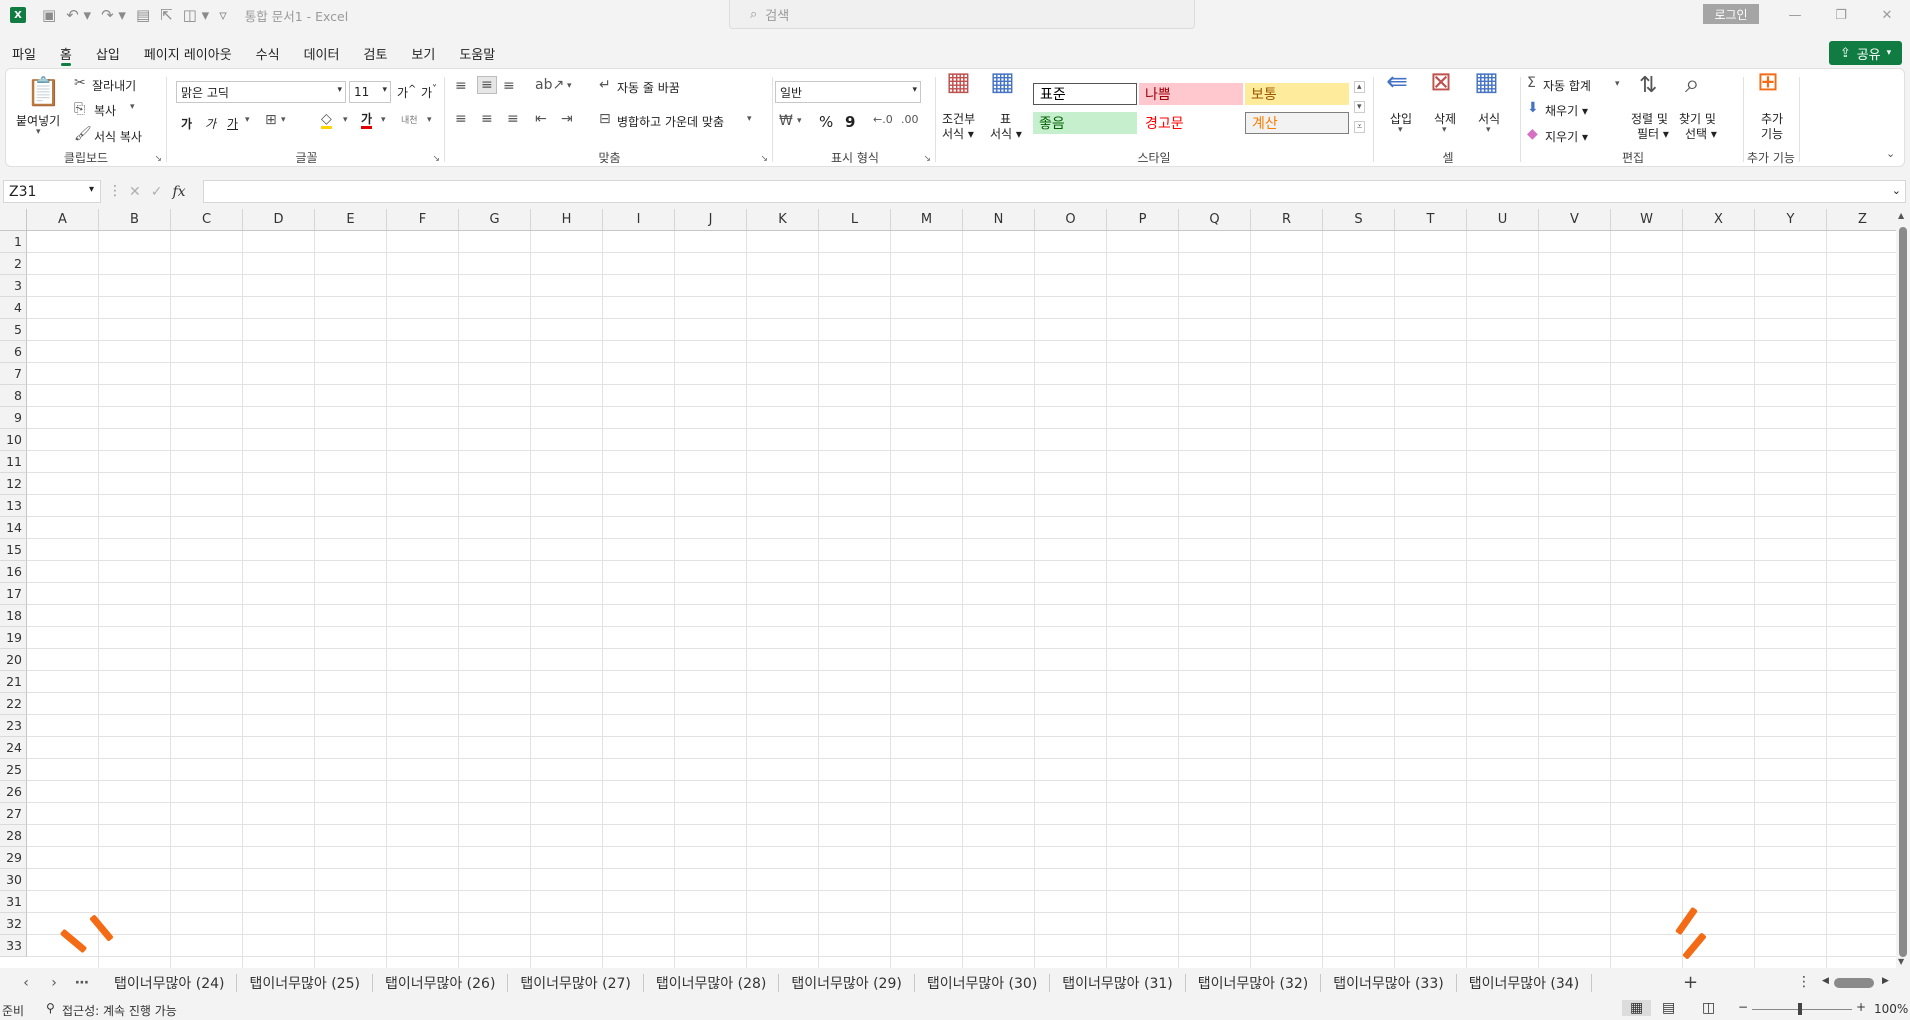 The image size is (1910, 1020). I want to click on column-header: Z, so click(1861, 220).